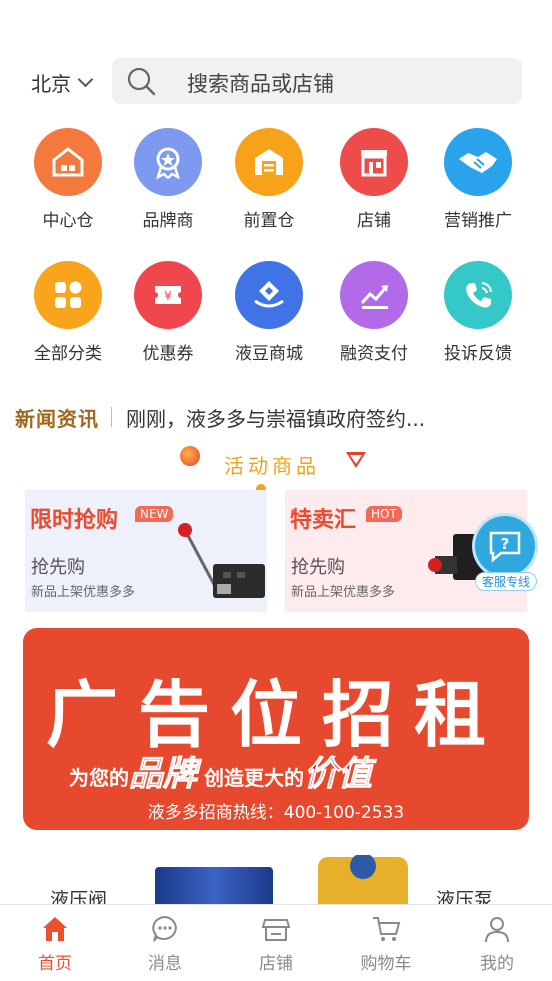  What do you see at coordinates (51, 84) in the screenshot?
I see `city-label: 北京` at bounding box center [51, 84].